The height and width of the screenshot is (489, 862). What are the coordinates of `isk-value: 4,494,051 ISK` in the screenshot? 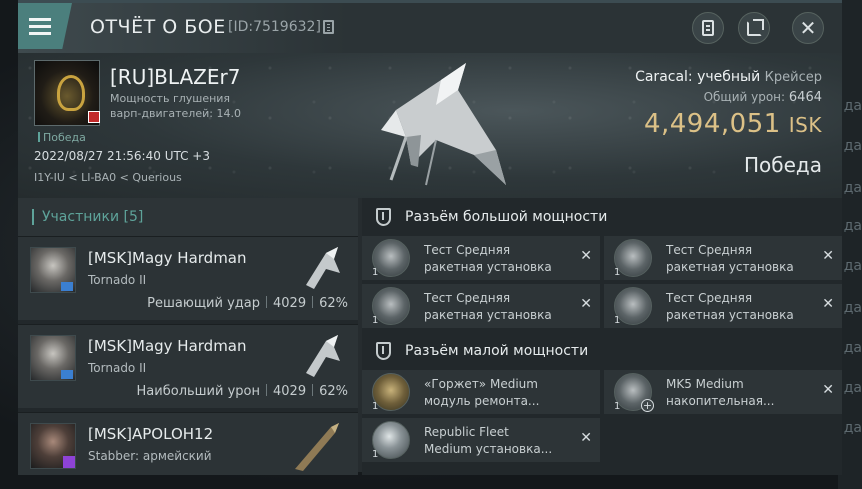 It's located at (733, 124).